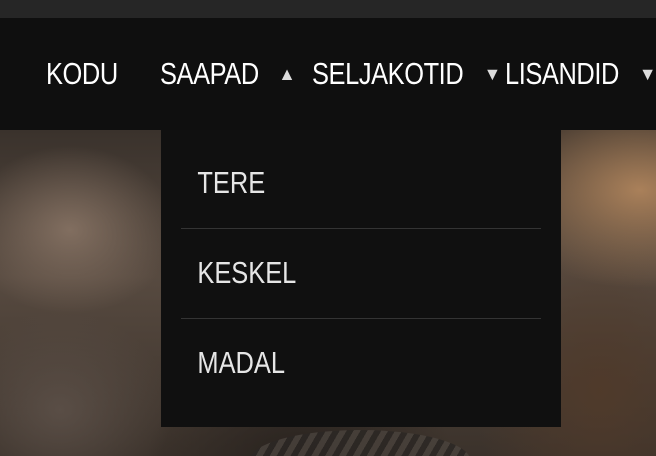 The width and height of the screenshot is (656, 456). I want to click on dropdown-item-keskel: KESKEL, so click(361, 273).